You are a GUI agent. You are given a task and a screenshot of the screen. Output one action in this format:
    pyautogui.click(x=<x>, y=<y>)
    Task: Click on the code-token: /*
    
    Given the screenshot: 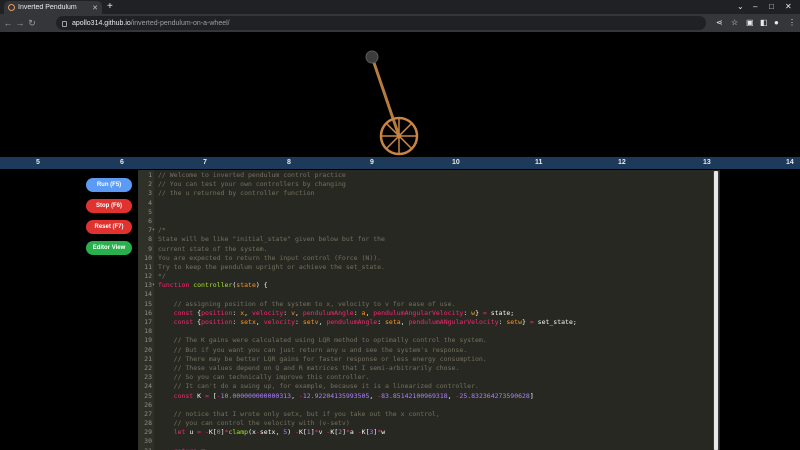 What is the action you would take?
    pyautogui.click(x=162, y=230)
    